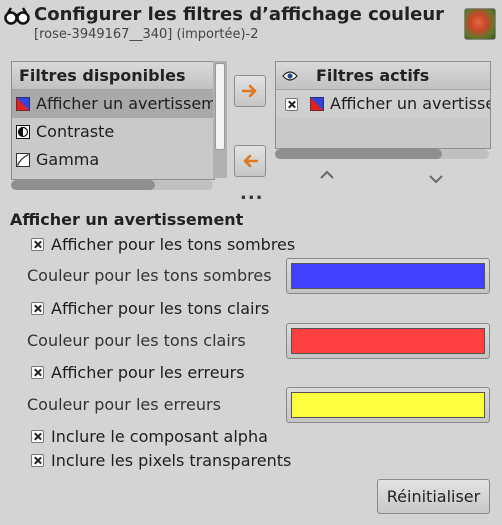 This screenshot has height=525, width=502. Describe the element at coordinates (373, 75) in the screenshot. I see `active-filters-header: Filtres actifs` at that location.